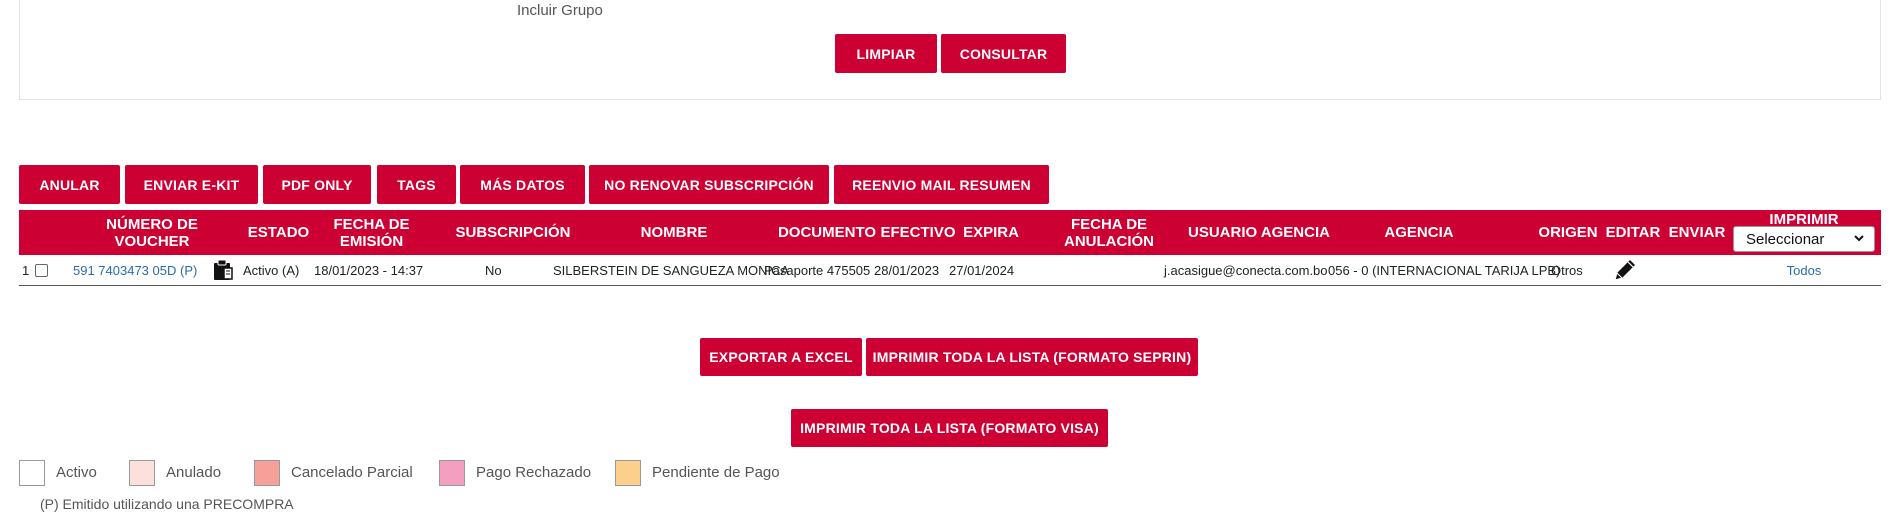 This screenshot has width=1902, height=512. Describe the element at coordinates (949, 428) in the screenshot. I see `print-all-visa-button: IMPRIMIR TODA LA LISTA (FORMATO VISA)` at that location.